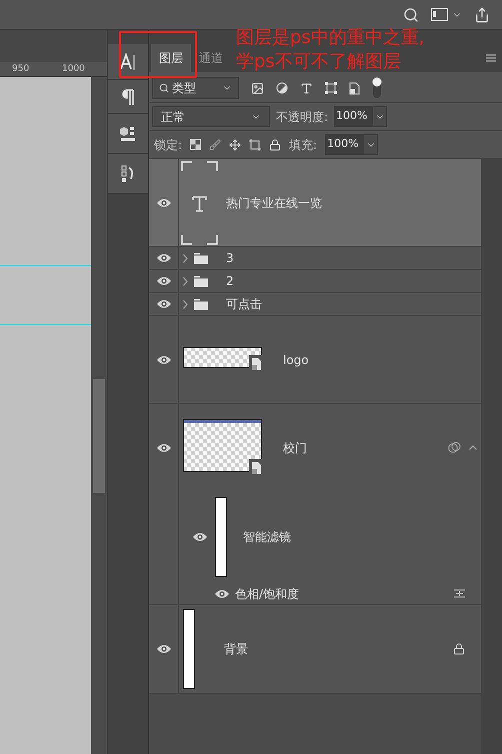 Image resolution: width=502 pixels, height=754 pixels. What do you see at coordinates (303, 145) in the screenshot?
I see `fill-label: 填充:` at bounding box center [303, 145].